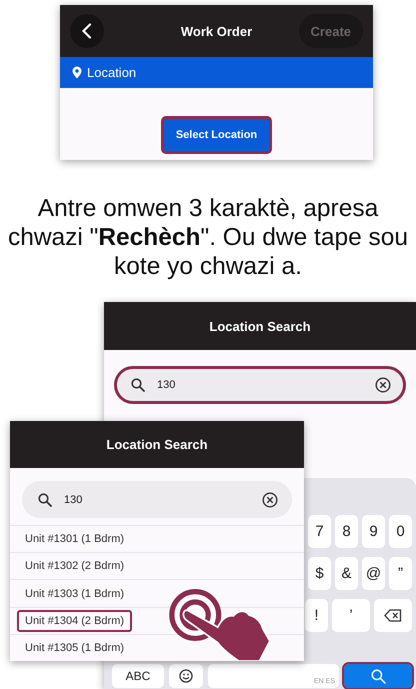 The image size is (416, 689). What do you see at coordinates (346, 573) in the screenshot?
I see `keyboard-key: &` at bounding box center [346, 573].